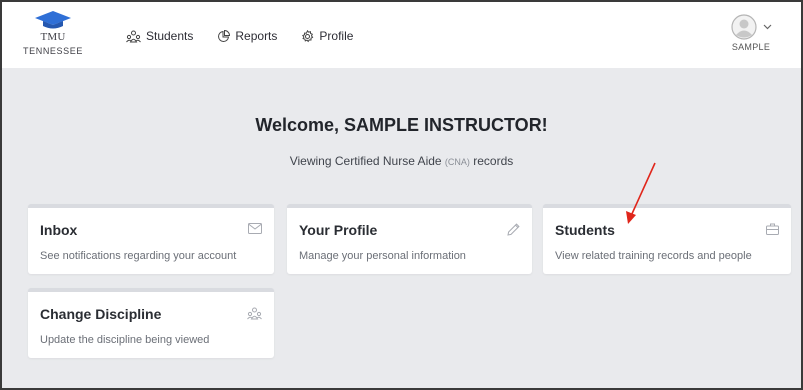  What do you see at coordinates (513, 229) in the screenshot?
I see `pencil-icon` at bounding box center [513, 229].